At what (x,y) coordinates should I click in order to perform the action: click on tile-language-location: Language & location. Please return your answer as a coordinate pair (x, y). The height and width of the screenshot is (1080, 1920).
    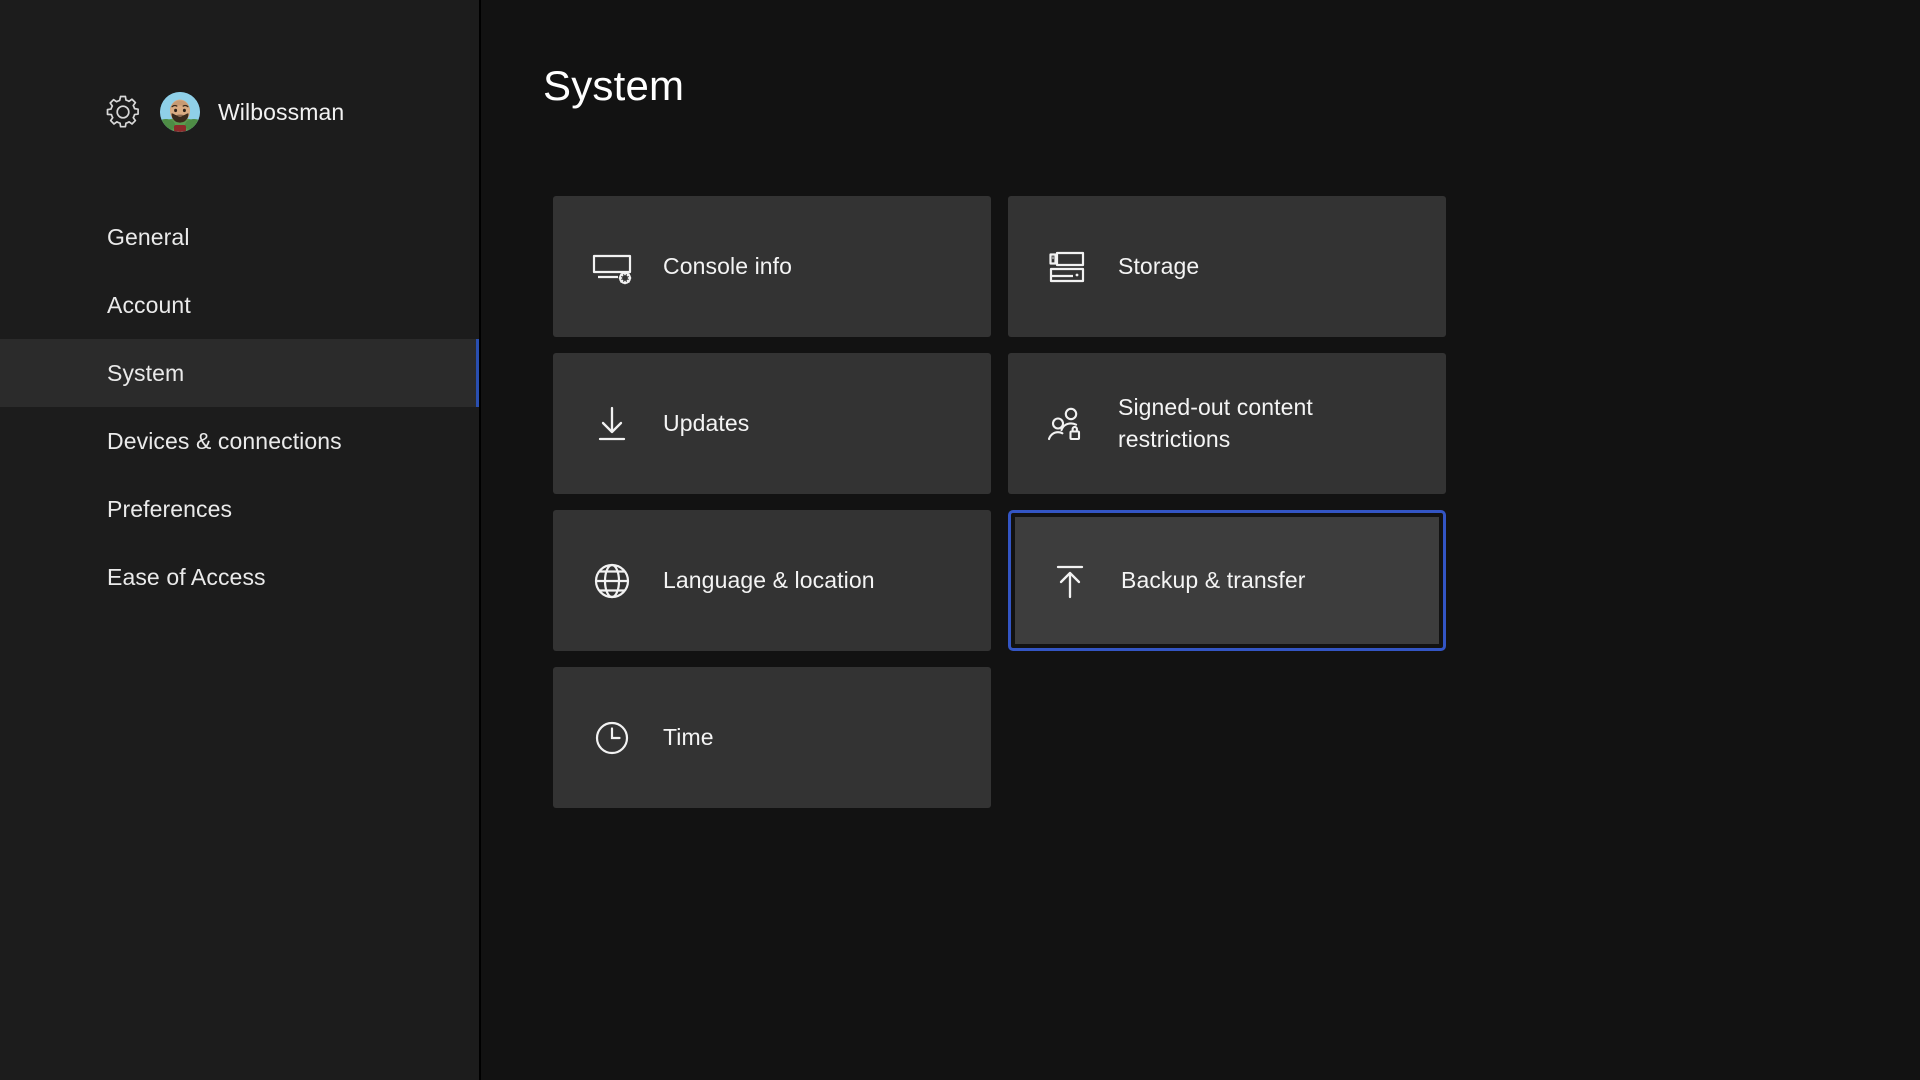
    Looking at the image, I should click on (772, 580).